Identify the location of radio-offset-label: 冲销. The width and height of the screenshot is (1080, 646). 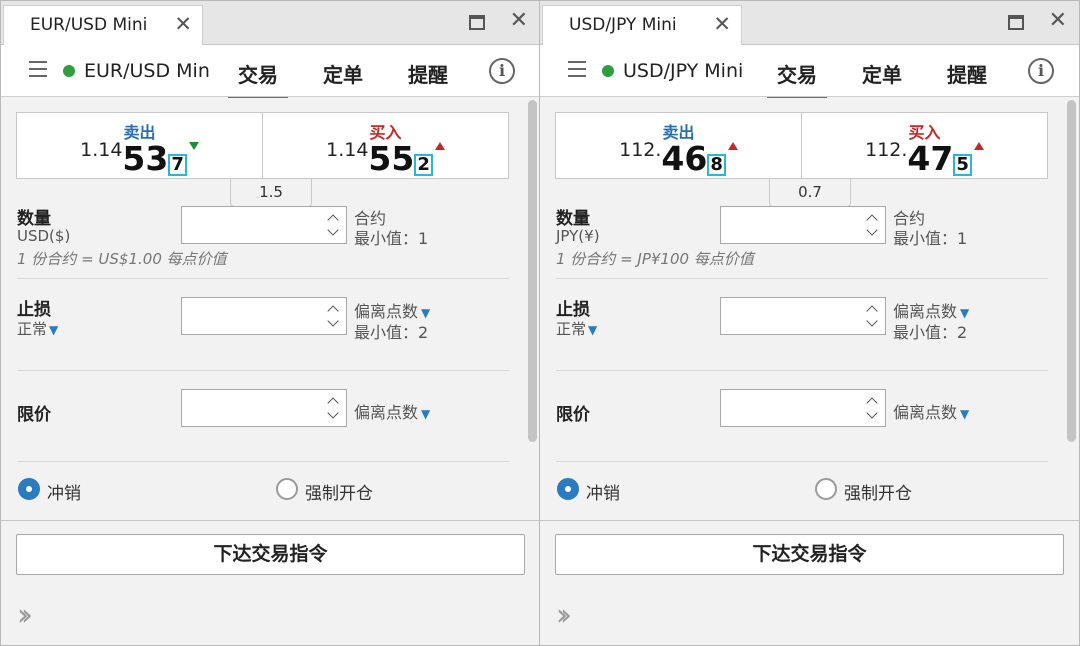
(603, 494).